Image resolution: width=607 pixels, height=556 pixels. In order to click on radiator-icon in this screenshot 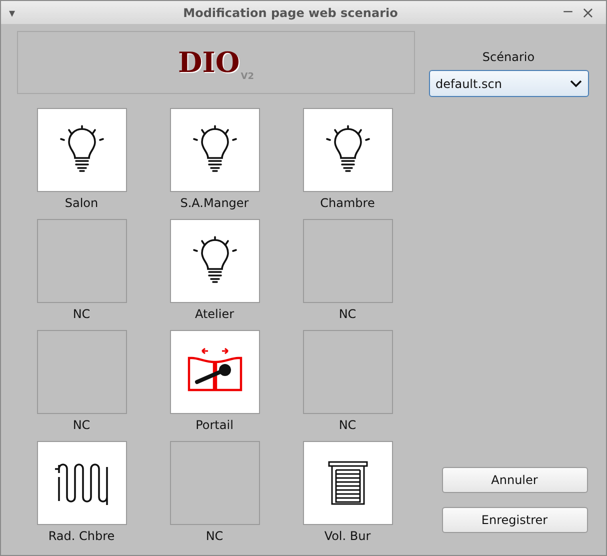, I will do `click(81, 483)`.